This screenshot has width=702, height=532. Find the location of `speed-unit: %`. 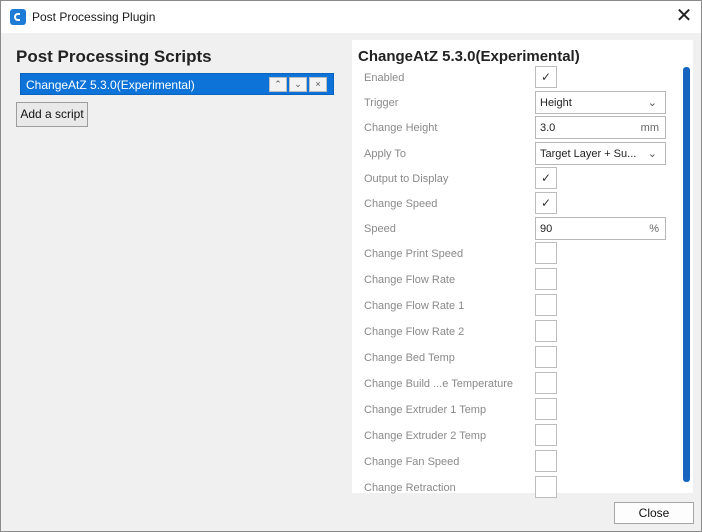

speed-unit: % is located at coordinates (654, 229).